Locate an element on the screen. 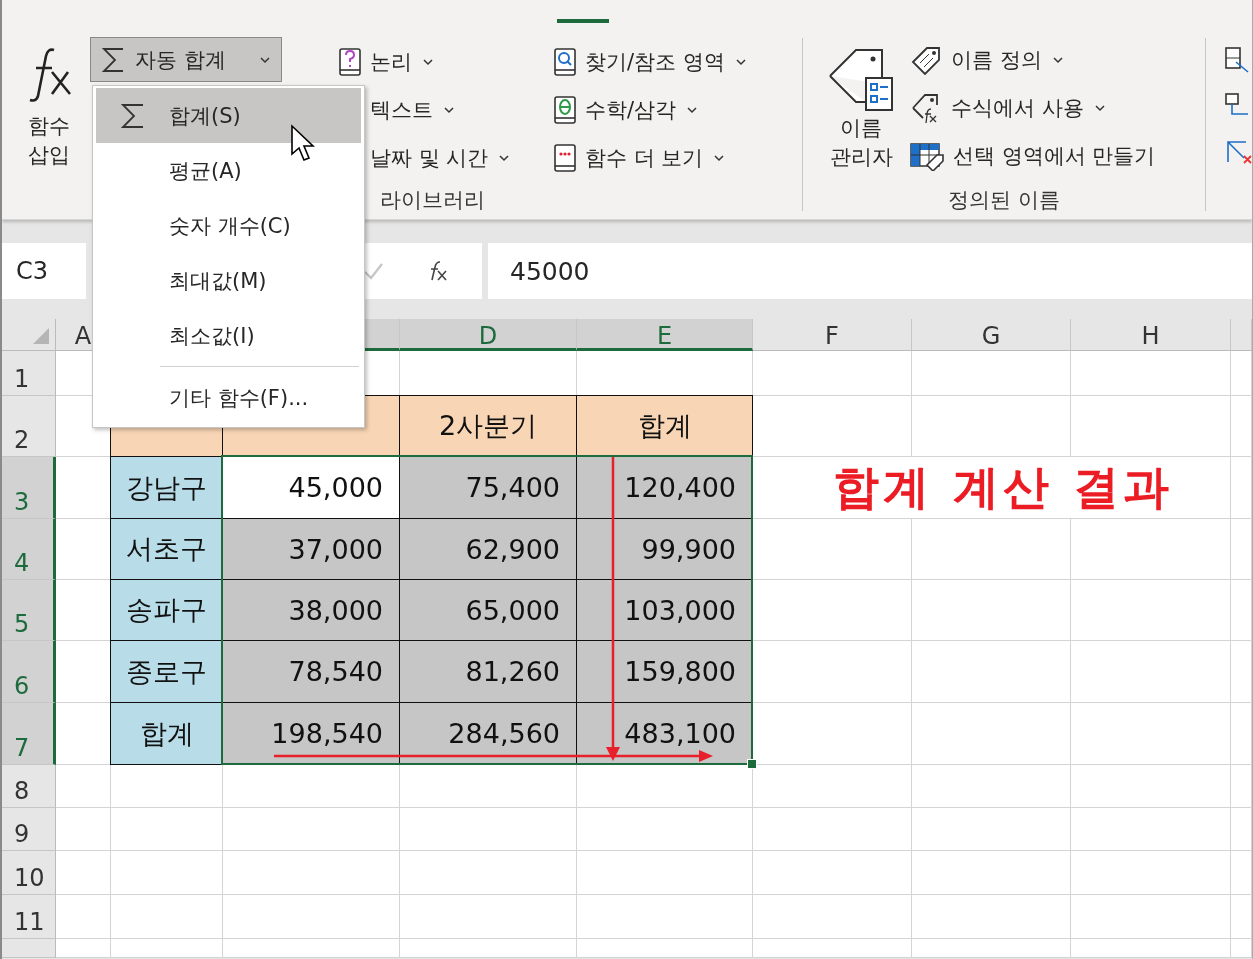  table-cell: 81,260 is located at coordinates (488, 671).